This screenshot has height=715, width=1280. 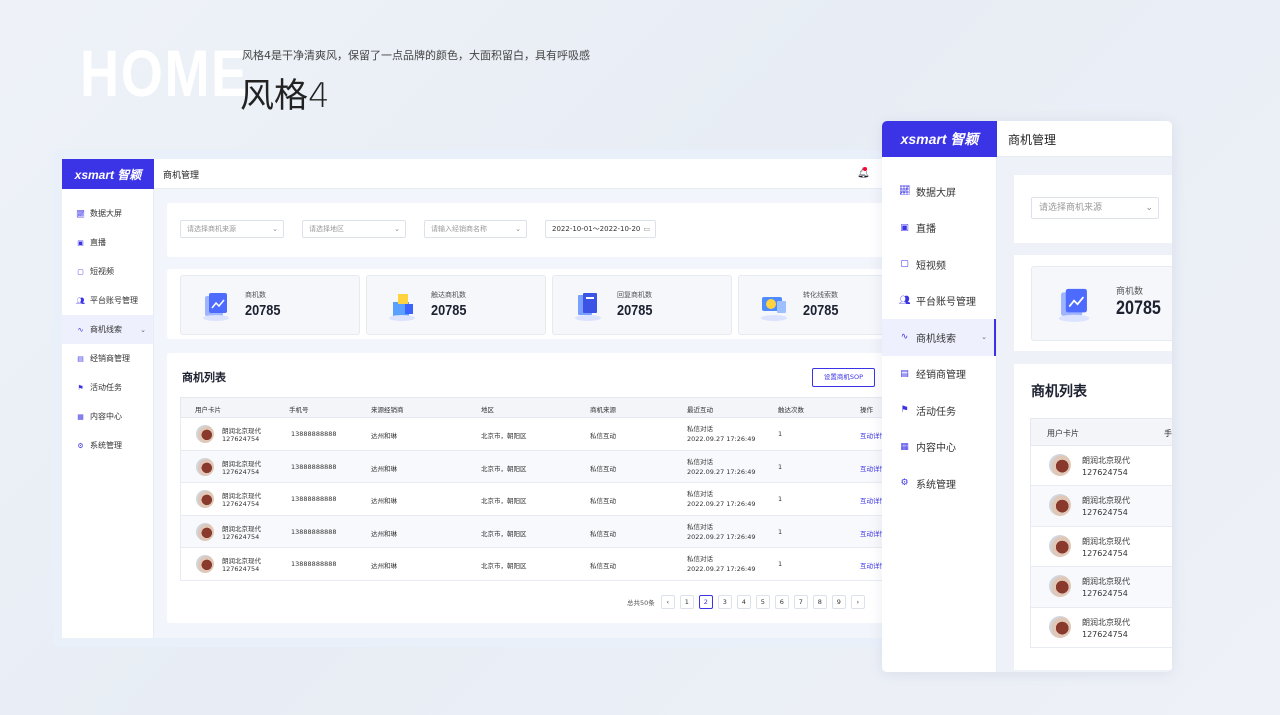 What do you see at coordinates (1093, 303) in the screenshot?
I see `stats-panel: 商机数 20785` at bounding box center [1093, 303].